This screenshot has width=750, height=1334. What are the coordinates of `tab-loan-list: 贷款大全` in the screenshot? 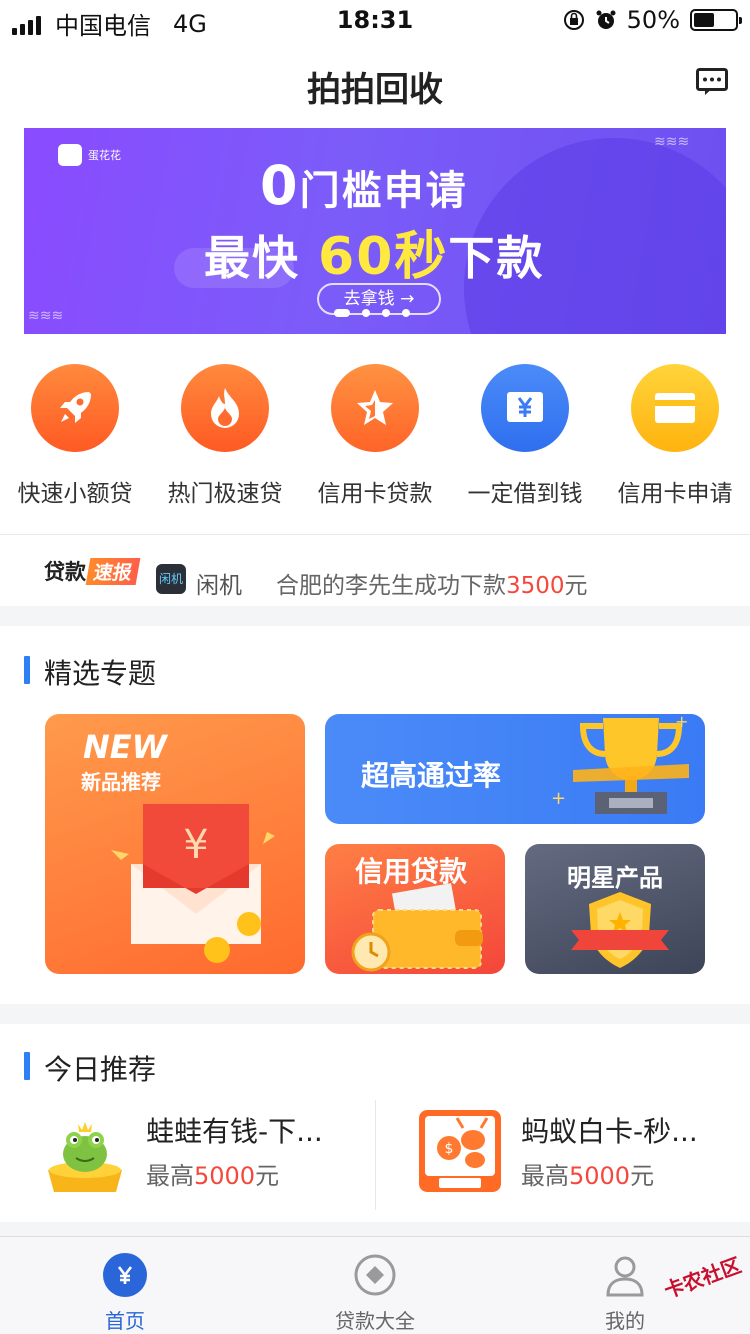 It's located at (375, 1285).